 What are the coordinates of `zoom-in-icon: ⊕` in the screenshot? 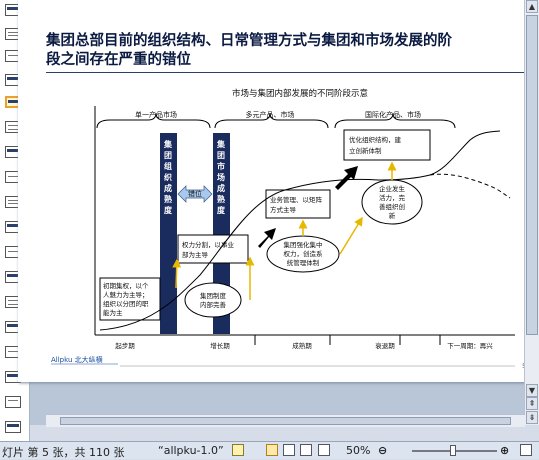 It's located at (504, 450).